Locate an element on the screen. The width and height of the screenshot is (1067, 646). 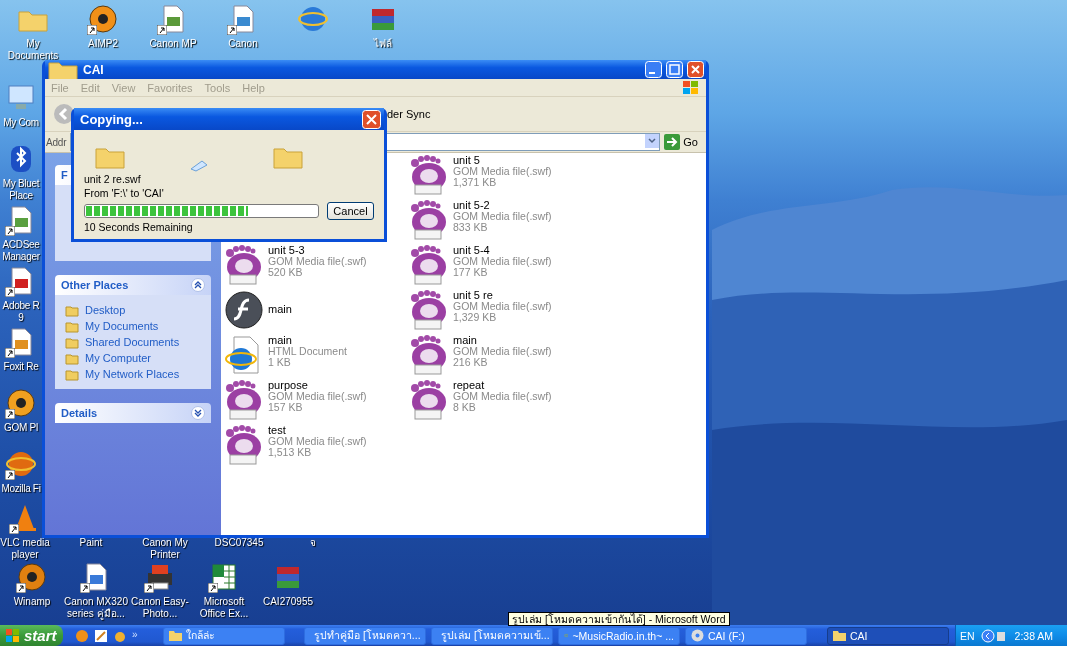
start-button: start is located at coordinates (31, 635).